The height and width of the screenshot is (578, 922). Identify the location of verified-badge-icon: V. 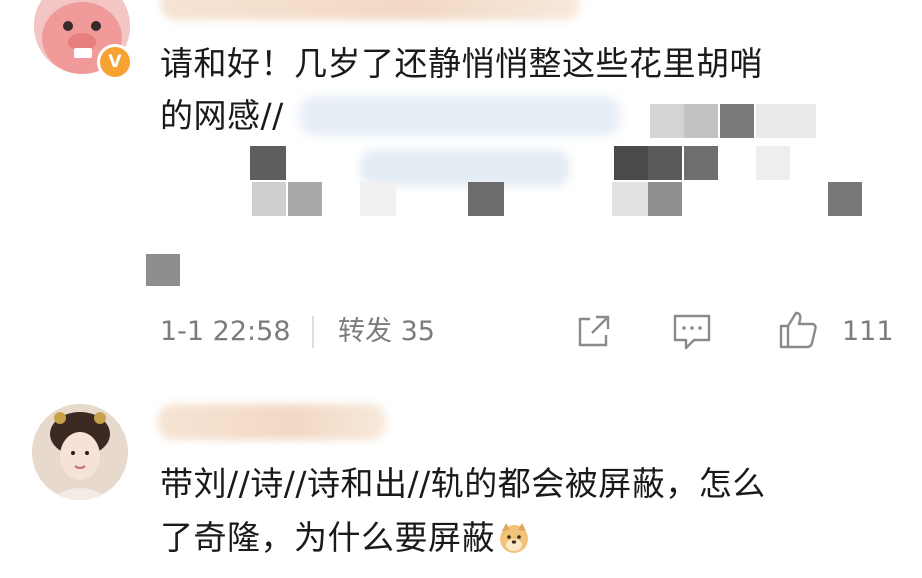
(115, 62).